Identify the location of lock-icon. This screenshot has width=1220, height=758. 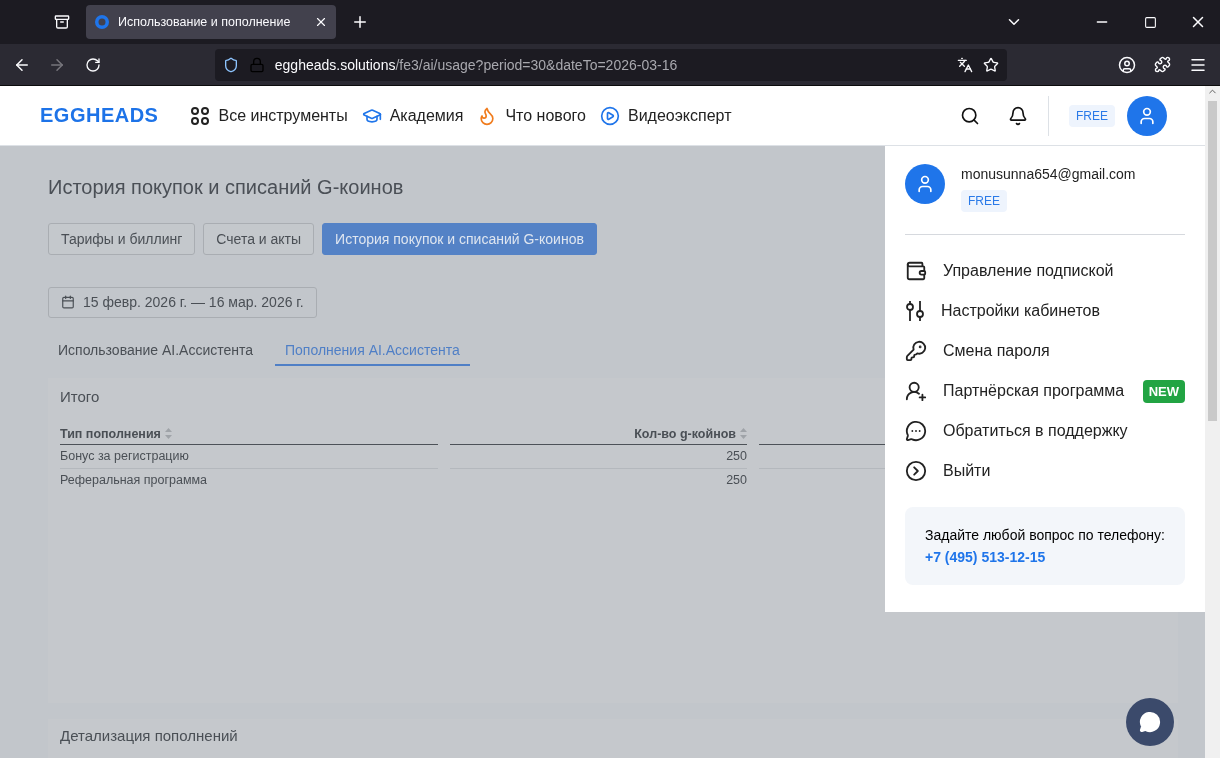
(256, 64).